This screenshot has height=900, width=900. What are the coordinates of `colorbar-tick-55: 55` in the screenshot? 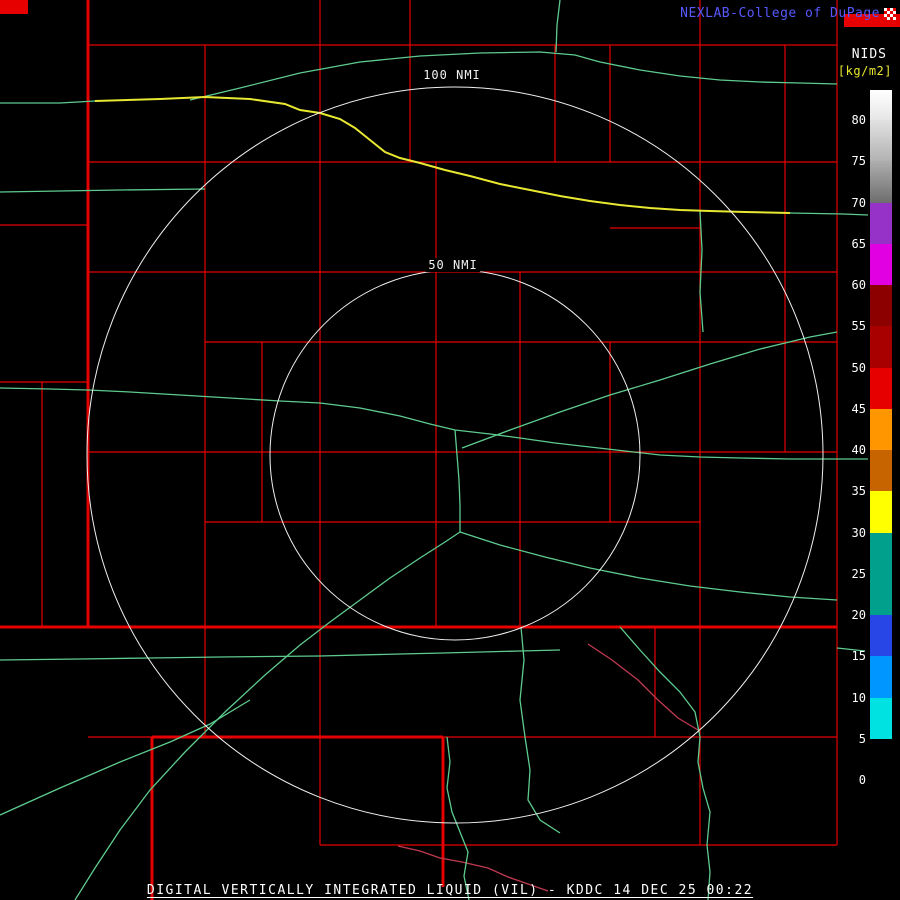 It's located at (858, 326).